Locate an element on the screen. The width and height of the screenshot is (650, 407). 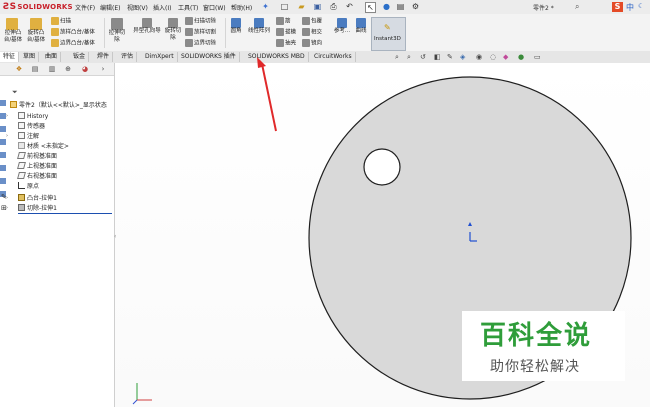
watermark-box: 百科全说 助你轻松解决 is located at coordinates (543, 346).